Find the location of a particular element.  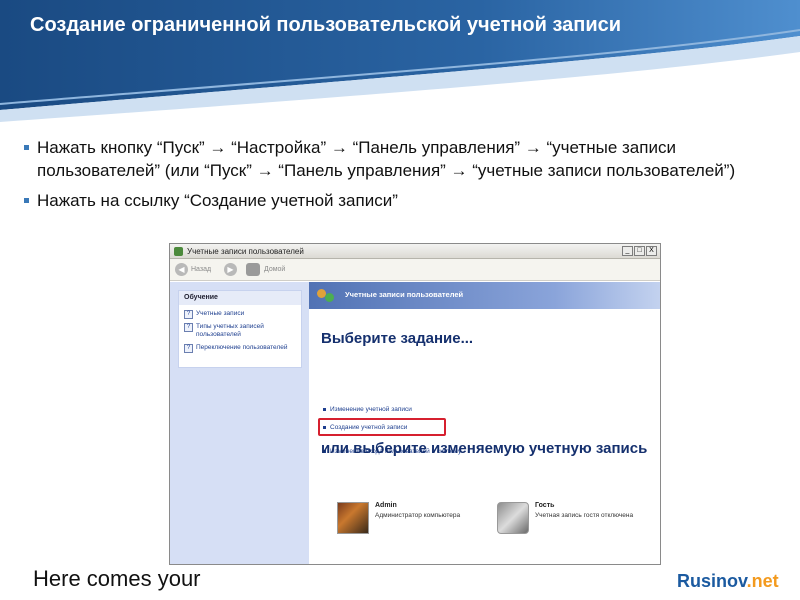

window-toolbar: ◀ Назад ▶ Домой is located at coordinates (415, 270).